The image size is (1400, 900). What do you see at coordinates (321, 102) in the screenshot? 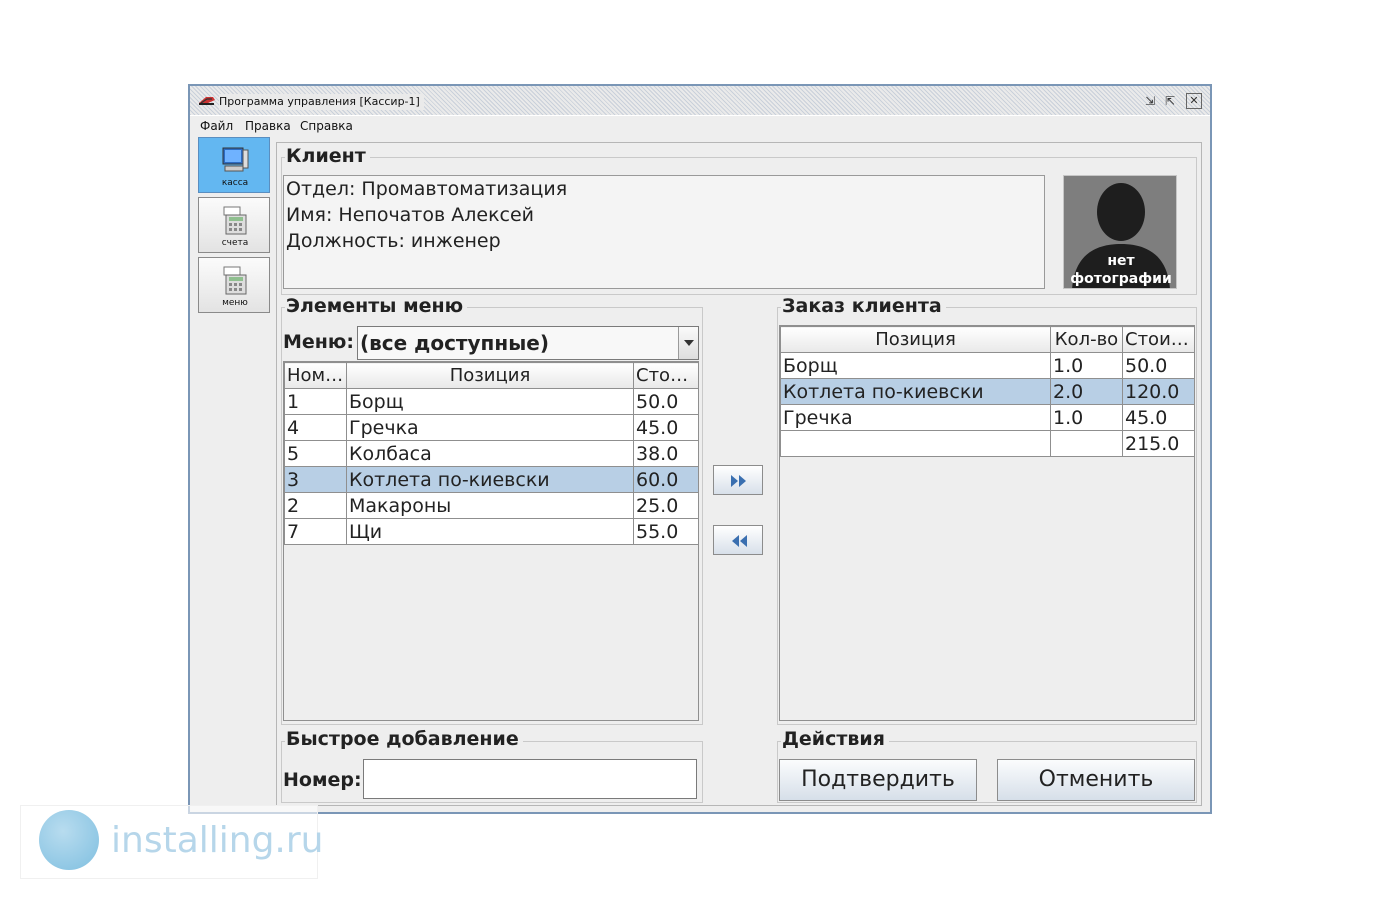
I see `window-title: Программа управления [Кассир-1]` at bounding box center [321, 102].